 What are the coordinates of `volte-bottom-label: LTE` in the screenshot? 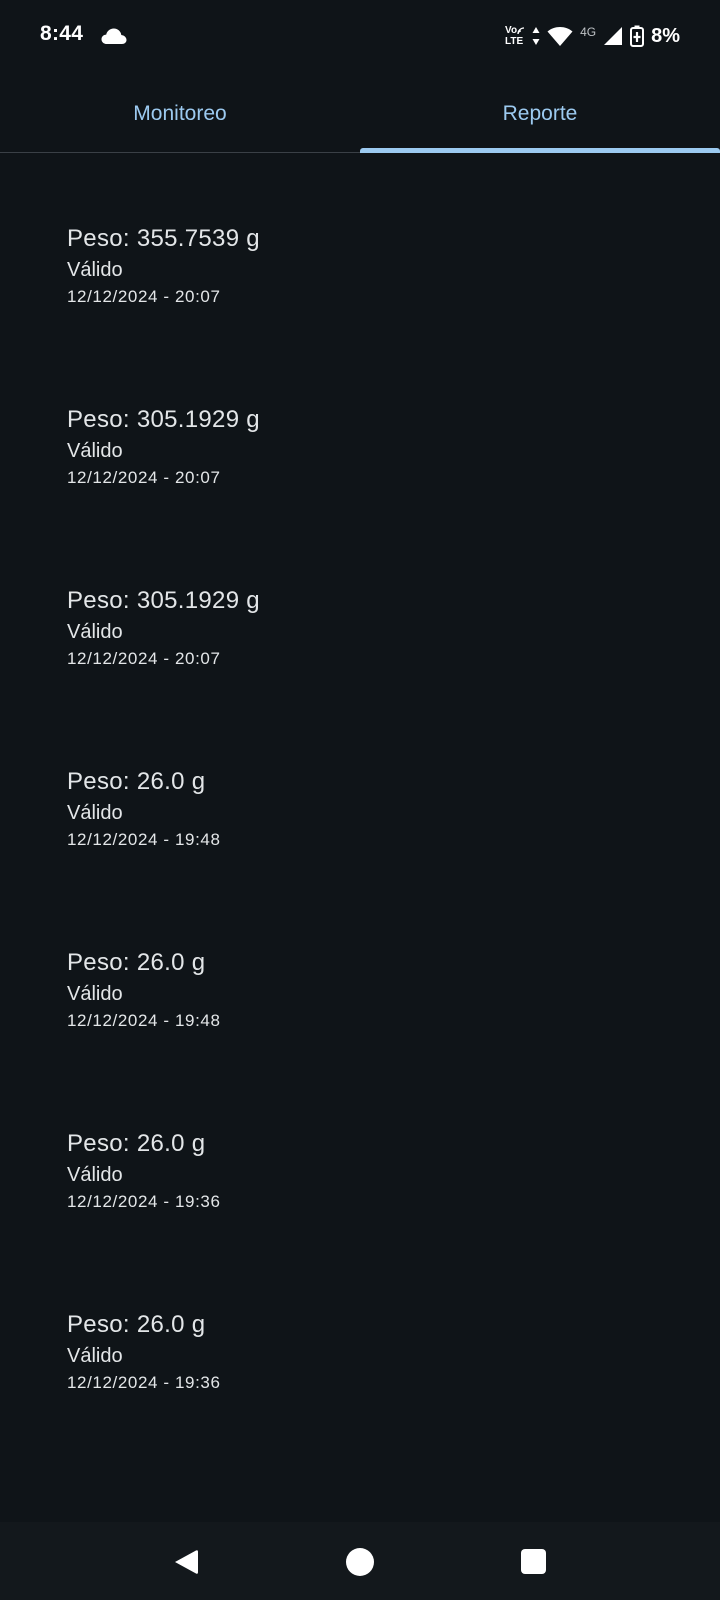 It's located at (514, 41).